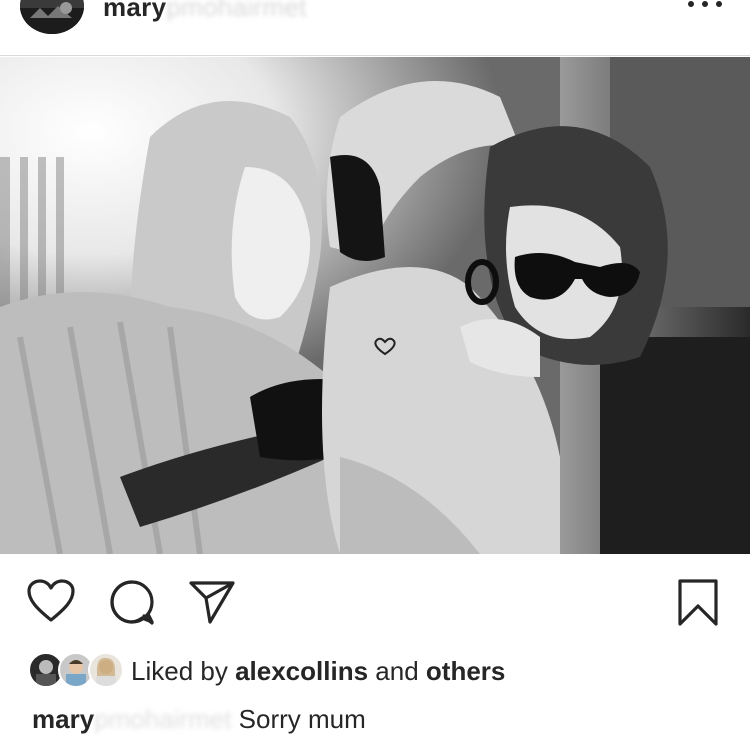  What do you see at coordinates (51, 601) in the screenshot?
I see `heart-outline-icon` at bounding box center [51, 601].